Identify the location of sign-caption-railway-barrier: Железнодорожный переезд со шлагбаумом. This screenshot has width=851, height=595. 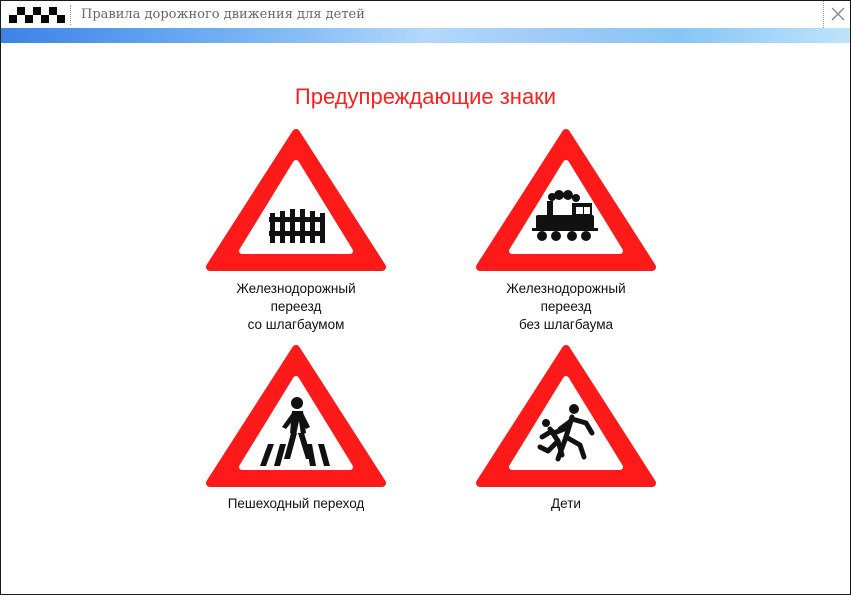
(296, 307).